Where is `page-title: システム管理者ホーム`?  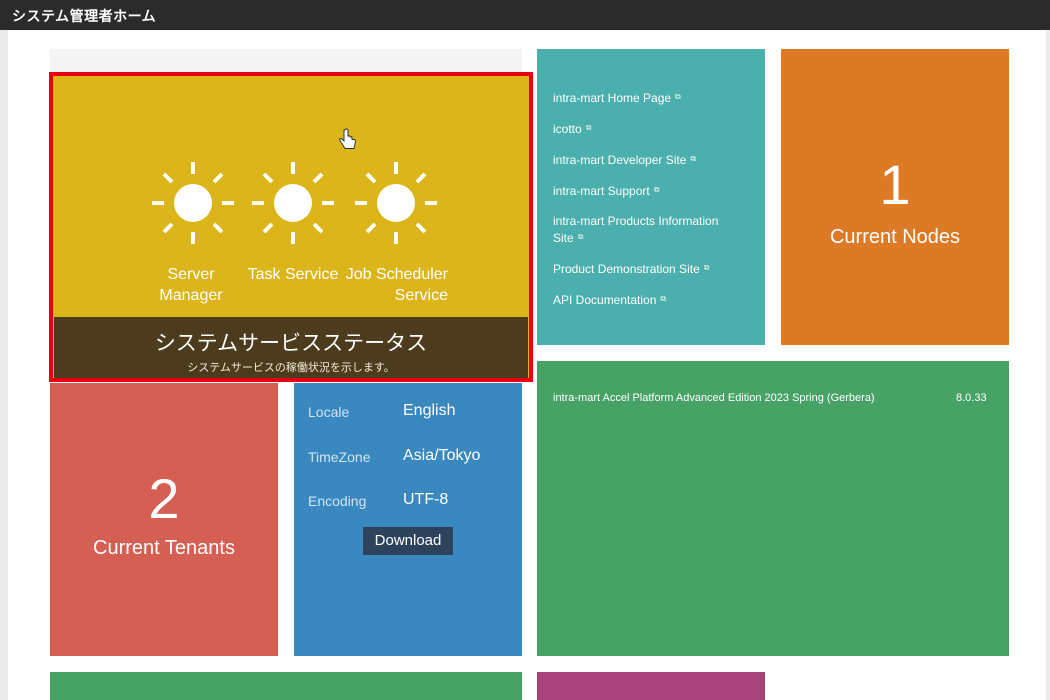
page-title: システム管理者ホーム is located at coordinates (84, 17).